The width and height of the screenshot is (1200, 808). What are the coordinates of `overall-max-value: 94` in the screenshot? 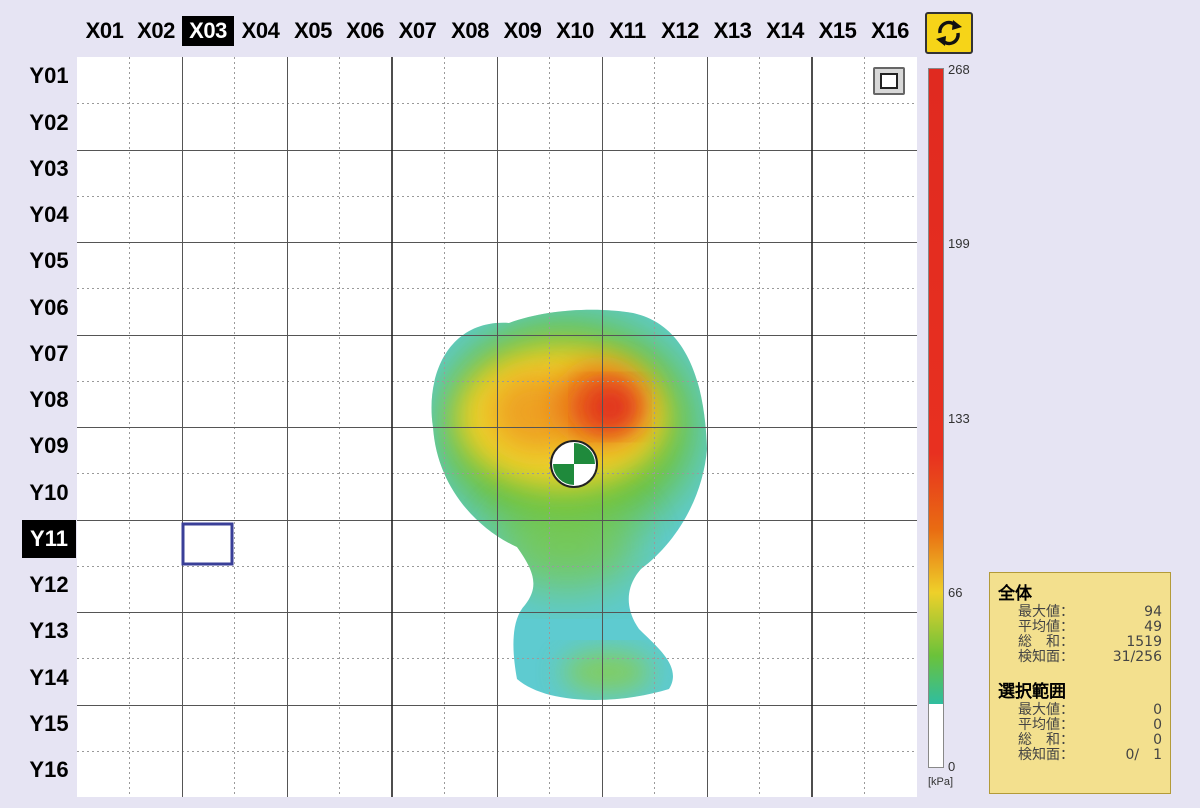 It's located at (1153, 612).